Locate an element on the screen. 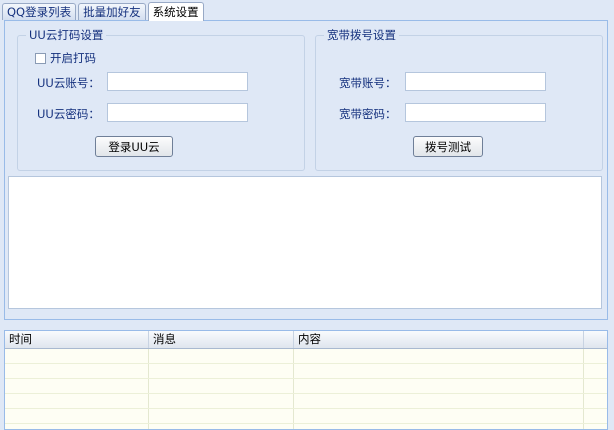 The image size is (614, 430). grid-header: 时间 消息 内容 is located at coordinates (306, 340).